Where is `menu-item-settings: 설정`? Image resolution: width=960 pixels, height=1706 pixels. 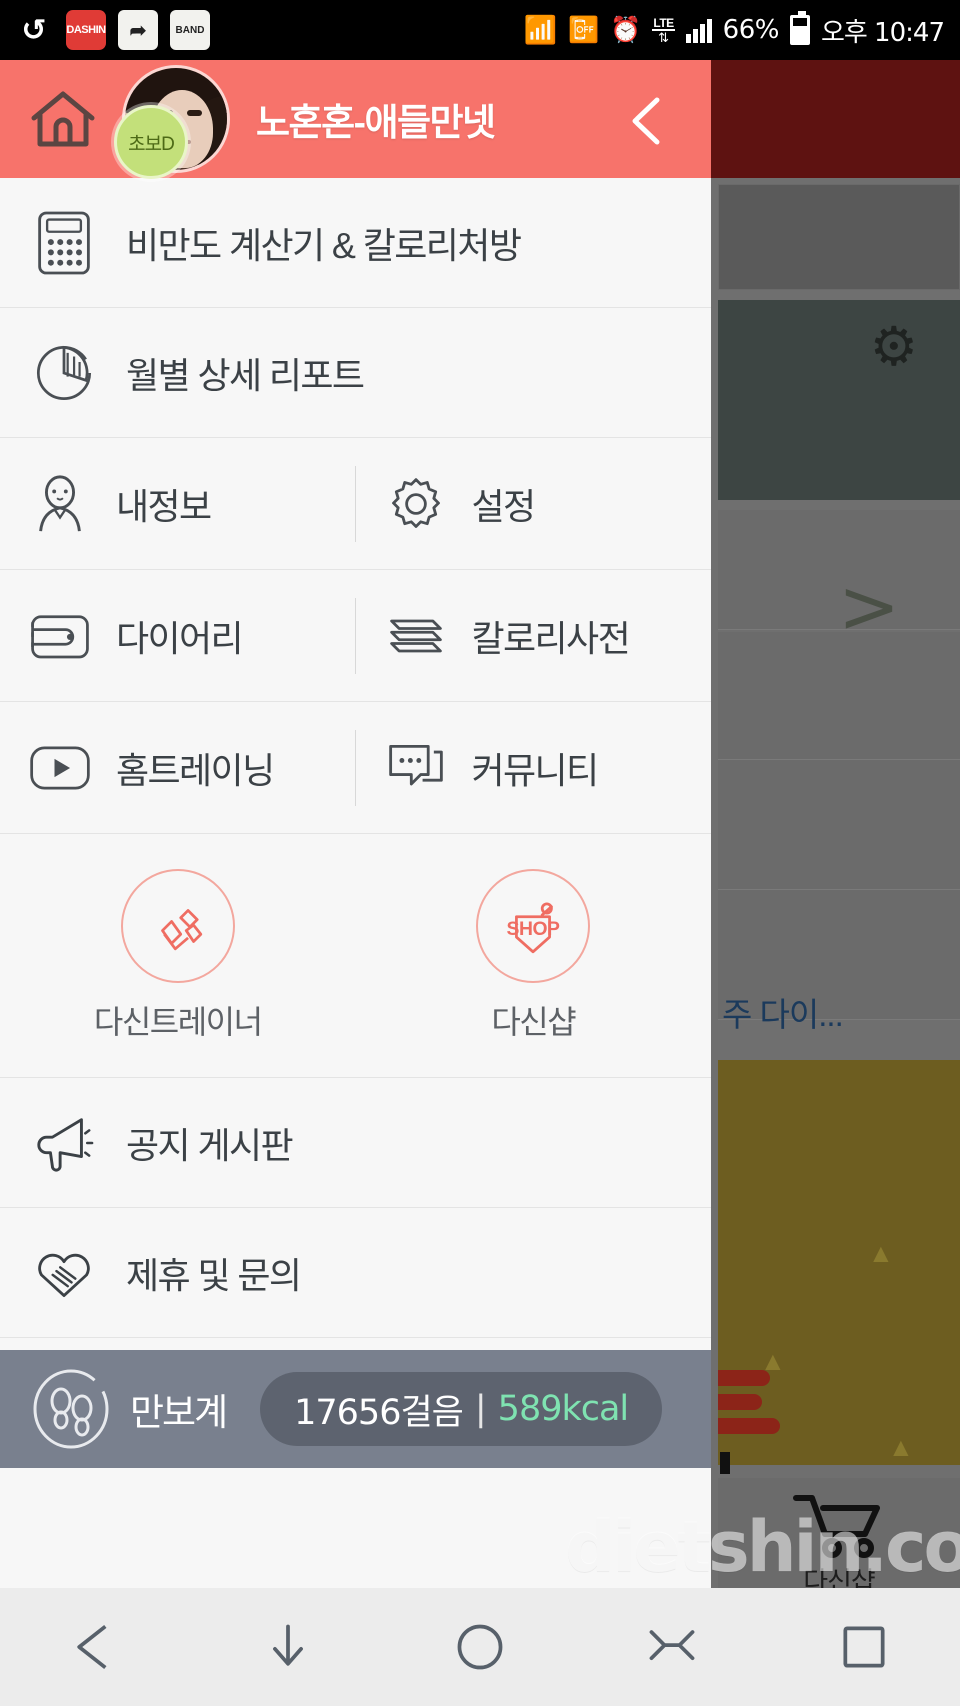
menu-item-settings: 설정 is located at coordinates (534, 504).